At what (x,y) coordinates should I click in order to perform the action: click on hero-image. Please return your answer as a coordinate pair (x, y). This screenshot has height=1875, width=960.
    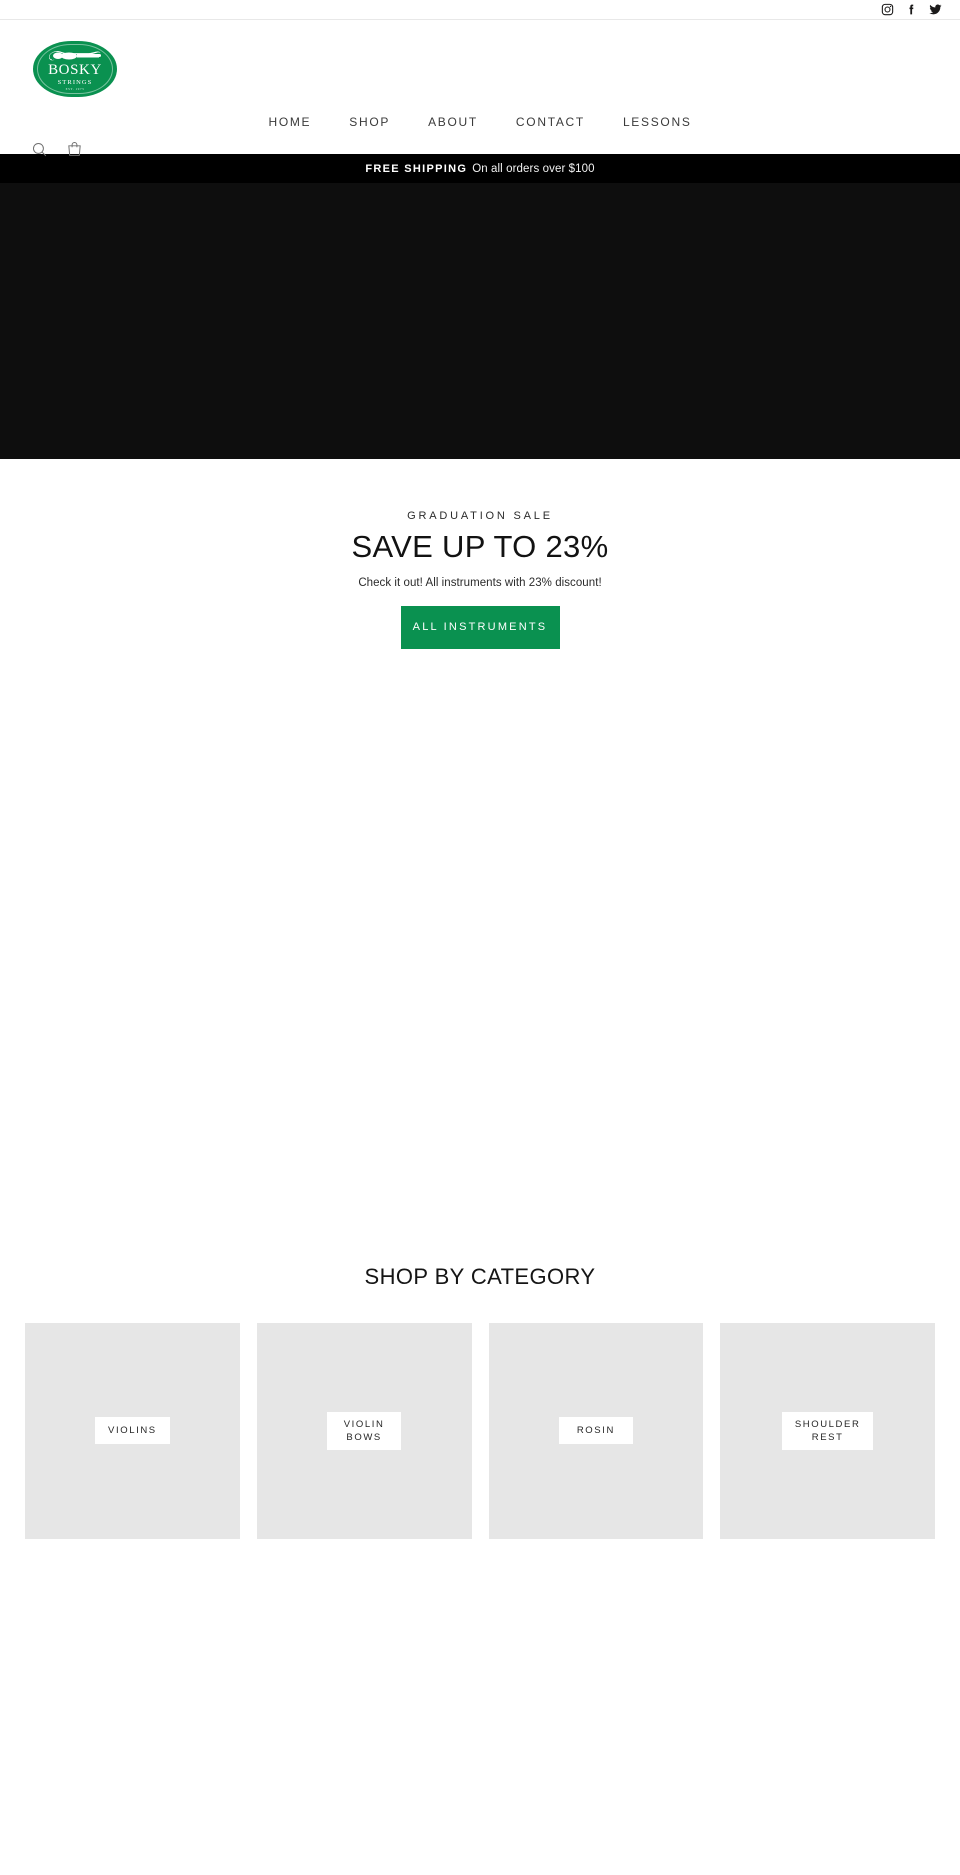
    Looking at the image, I should click on (480, 321).